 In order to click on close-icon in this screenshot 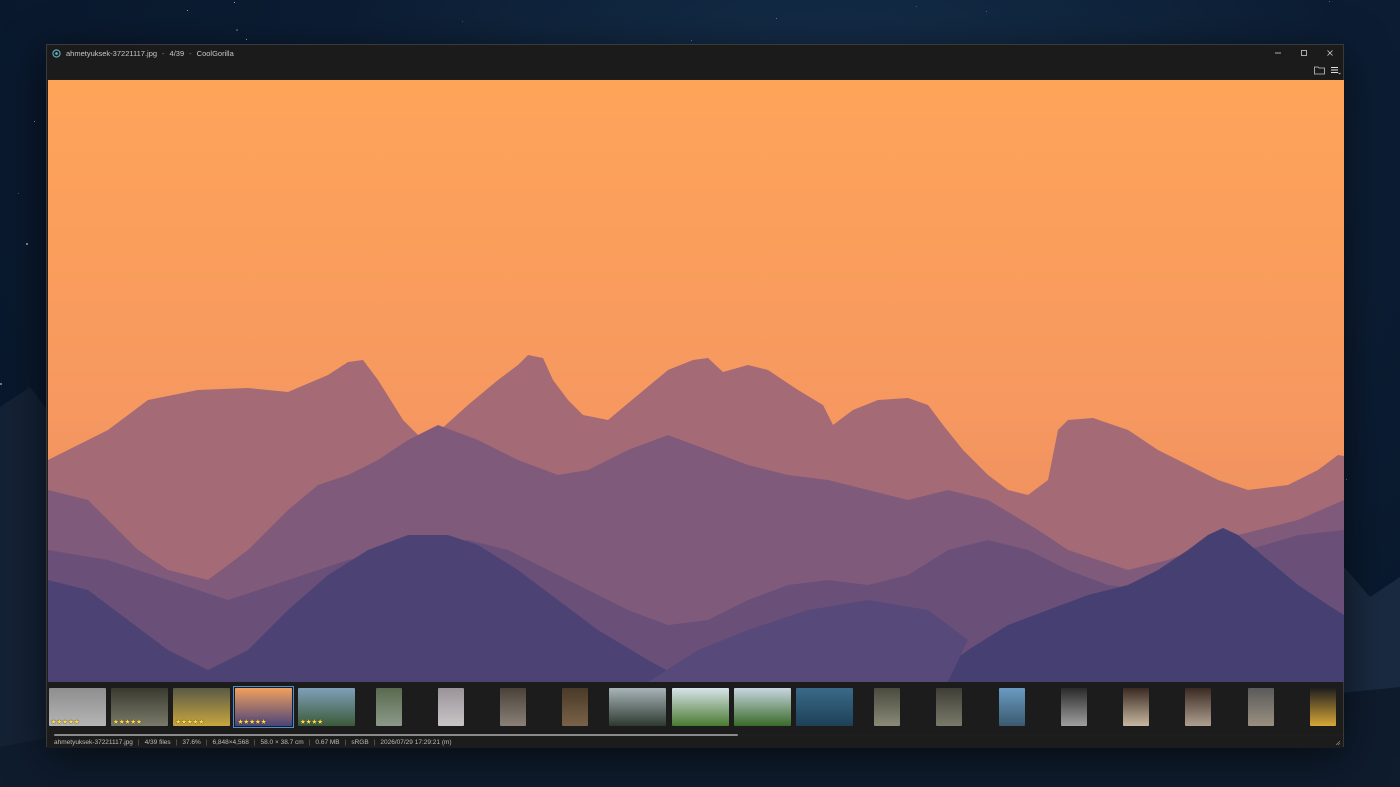, I will do `click(1330, 53)`.